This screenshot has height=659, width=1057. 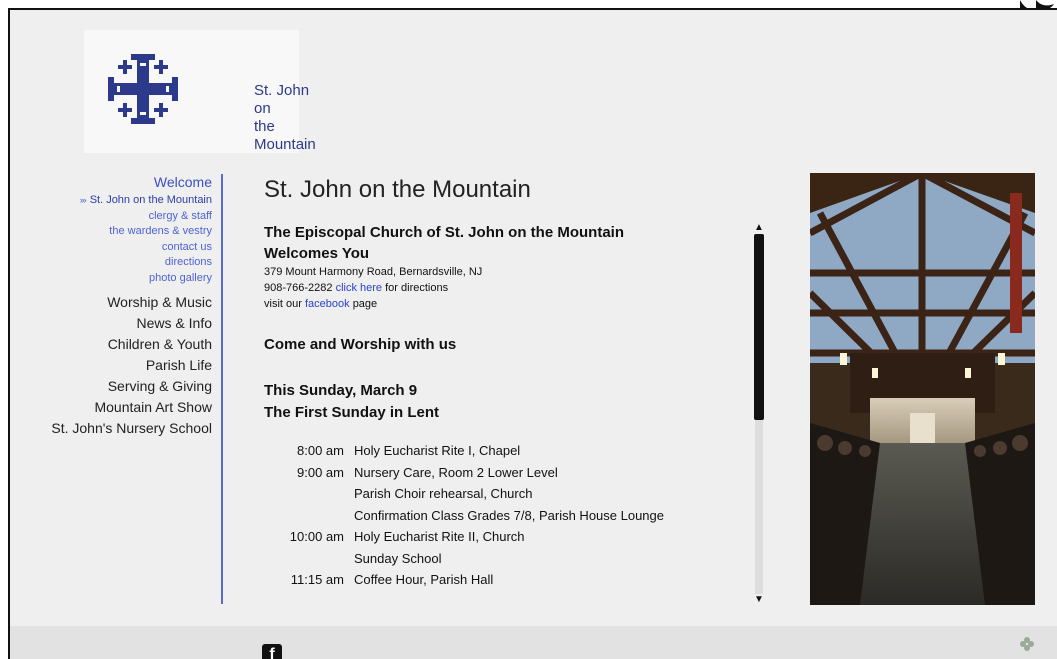 What do you see at coordinates (424, 579) in the screenshot?
I see `schedule-activity: Coffee Hour, Parish Hall` at bounding box center [424, 579].